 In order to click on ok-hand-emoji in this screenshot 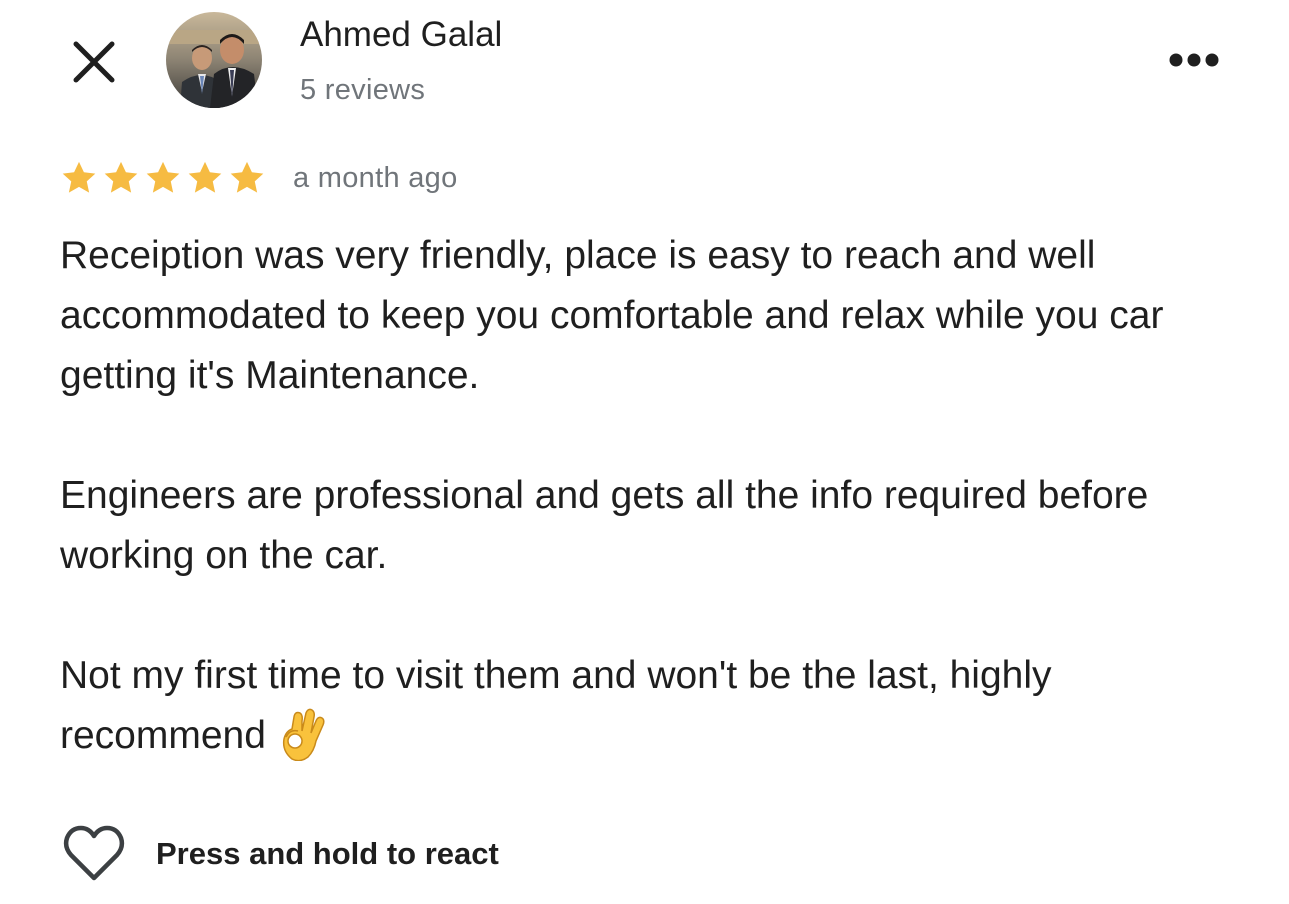, I will do `click(303, 734)`.